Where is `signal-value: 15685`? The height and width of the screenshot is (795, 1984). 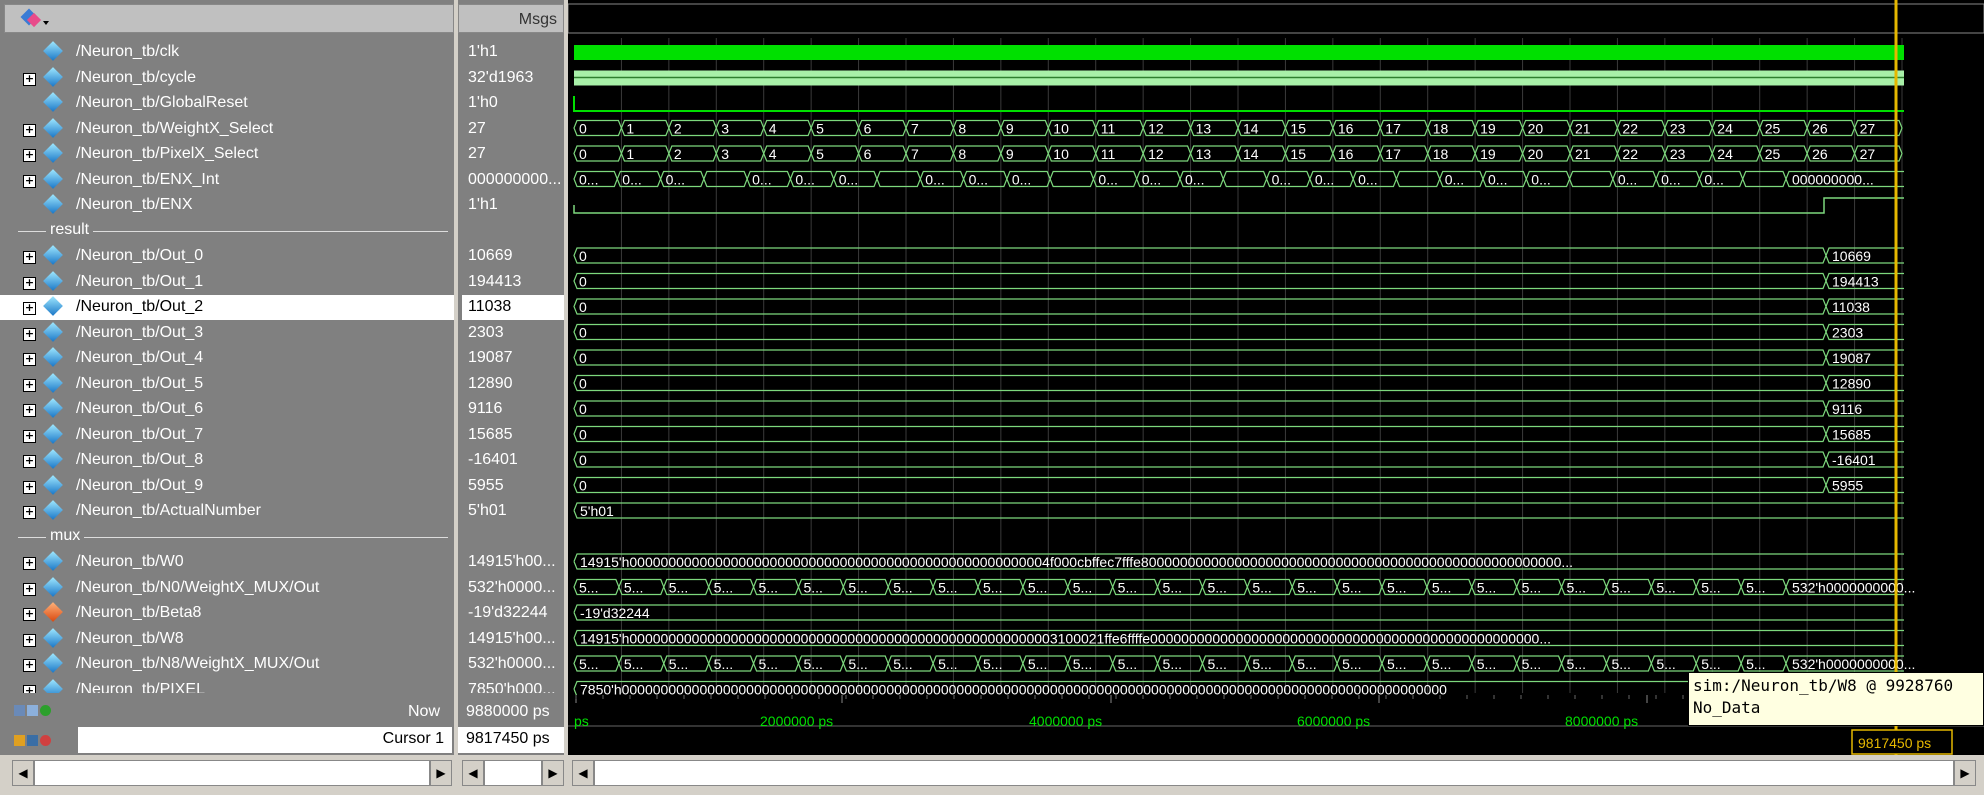 signal-value: 15685 is located at coordinates (515, 435).